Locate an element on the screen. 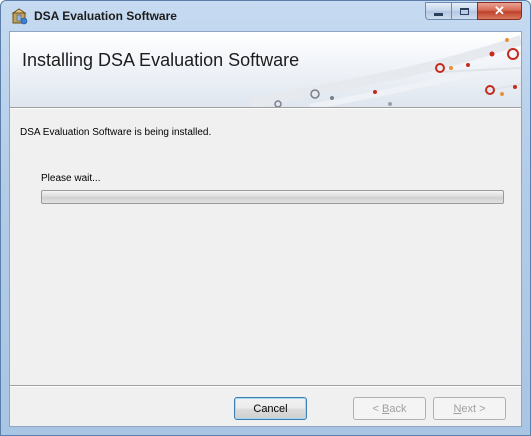  cancel-button: Cancel is located at coordinates (270, 408).